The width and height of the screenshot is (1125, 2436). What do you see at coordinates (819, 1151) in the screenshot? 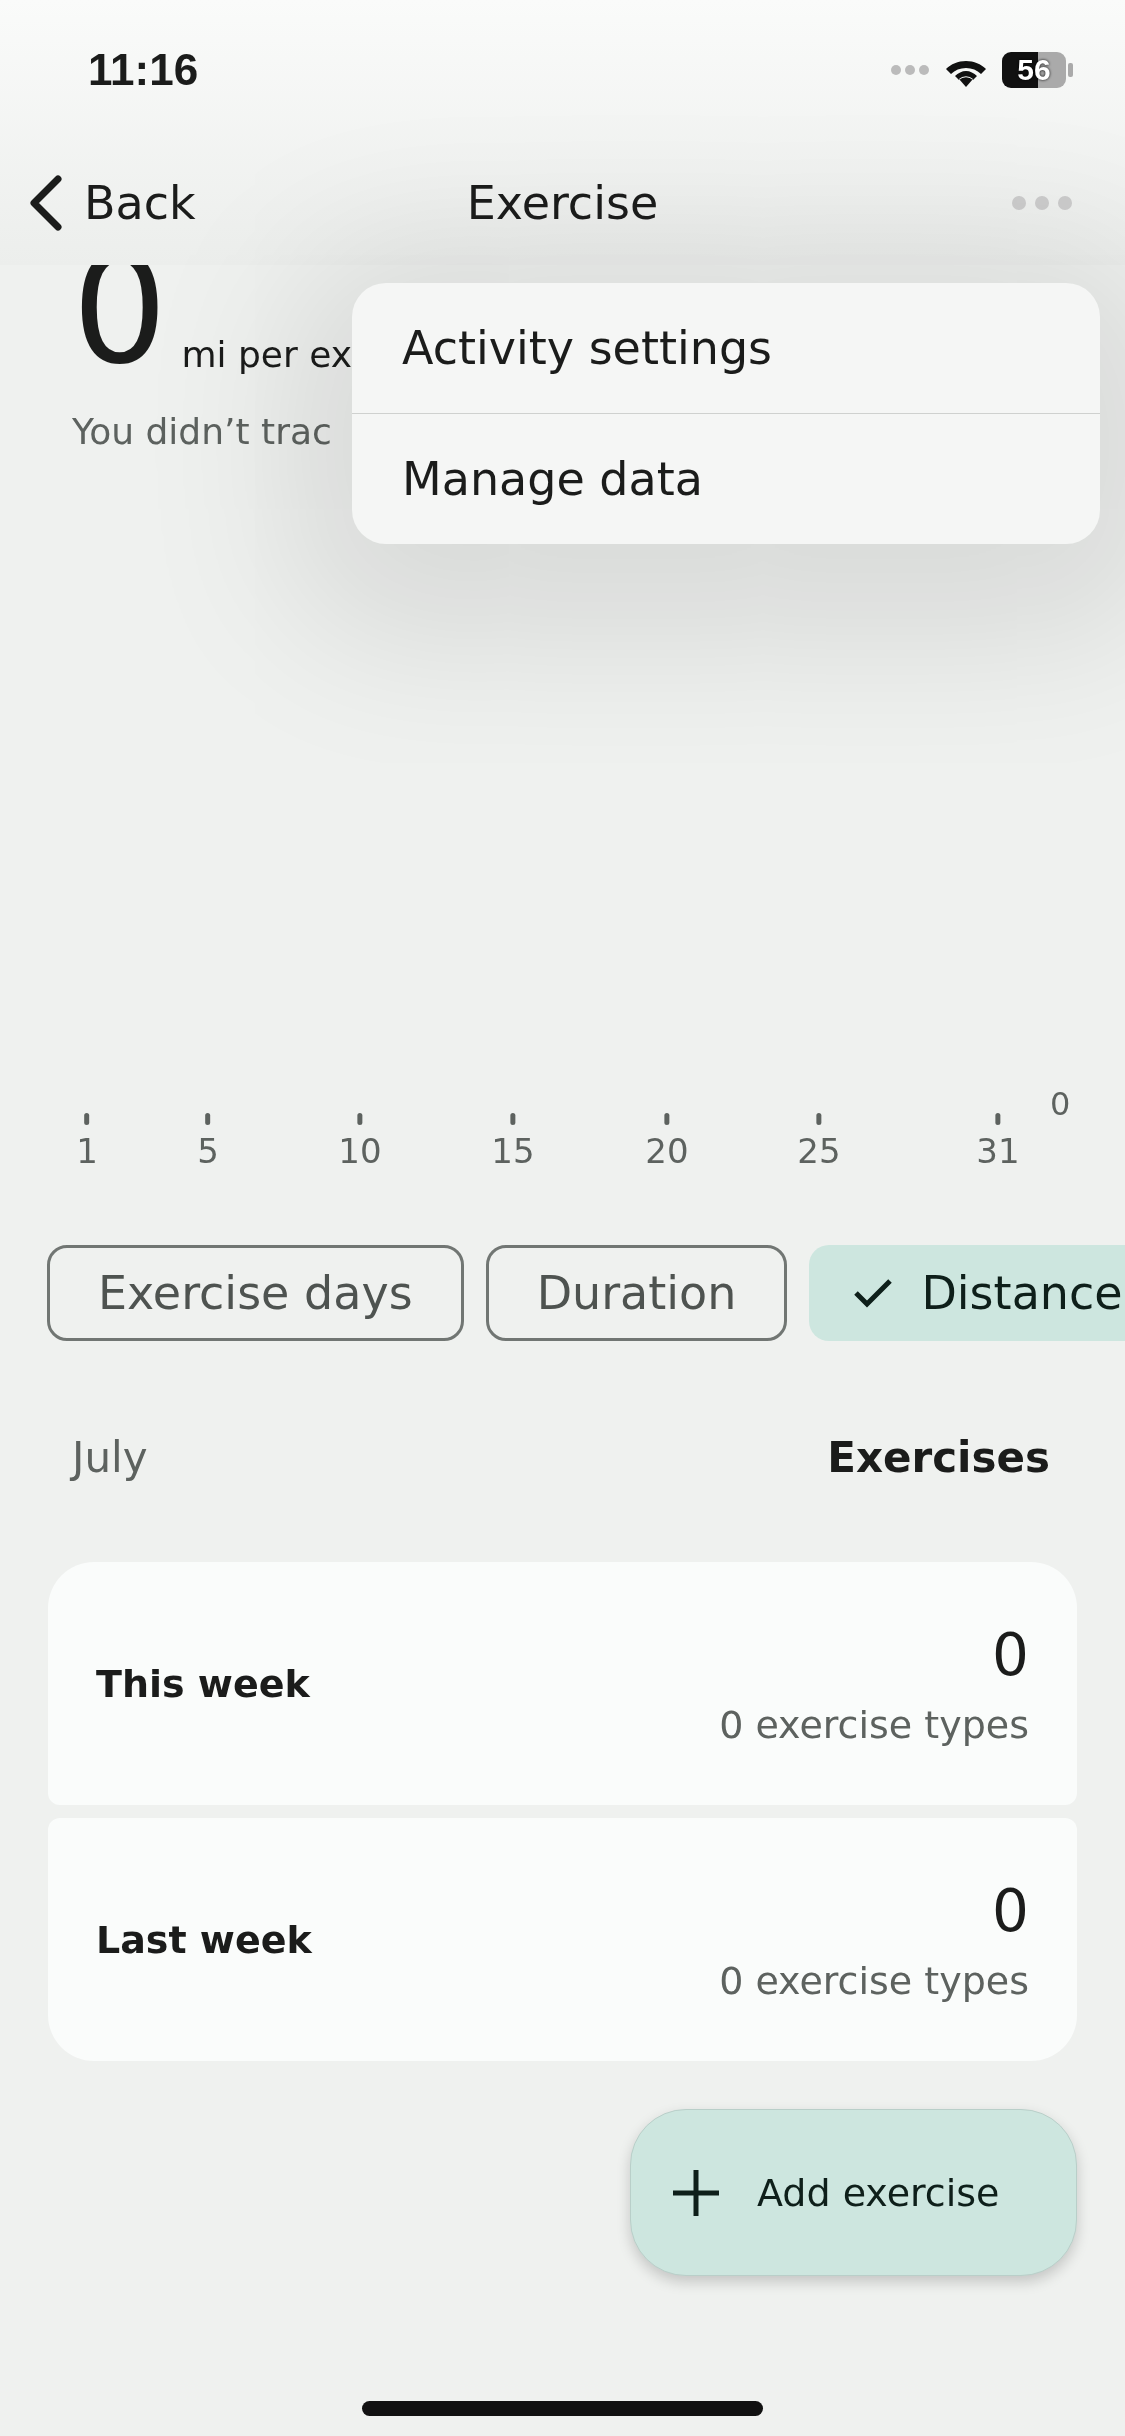
I see `axis-label: 25` at bounding box center [819, 1151].